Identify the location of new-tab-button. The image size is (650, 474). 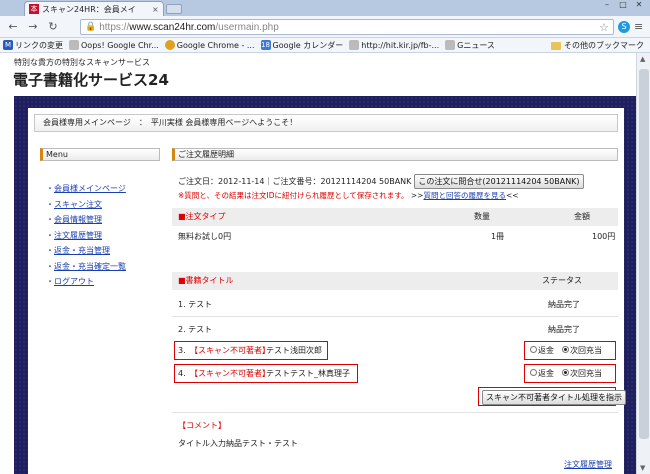
(174, 9).